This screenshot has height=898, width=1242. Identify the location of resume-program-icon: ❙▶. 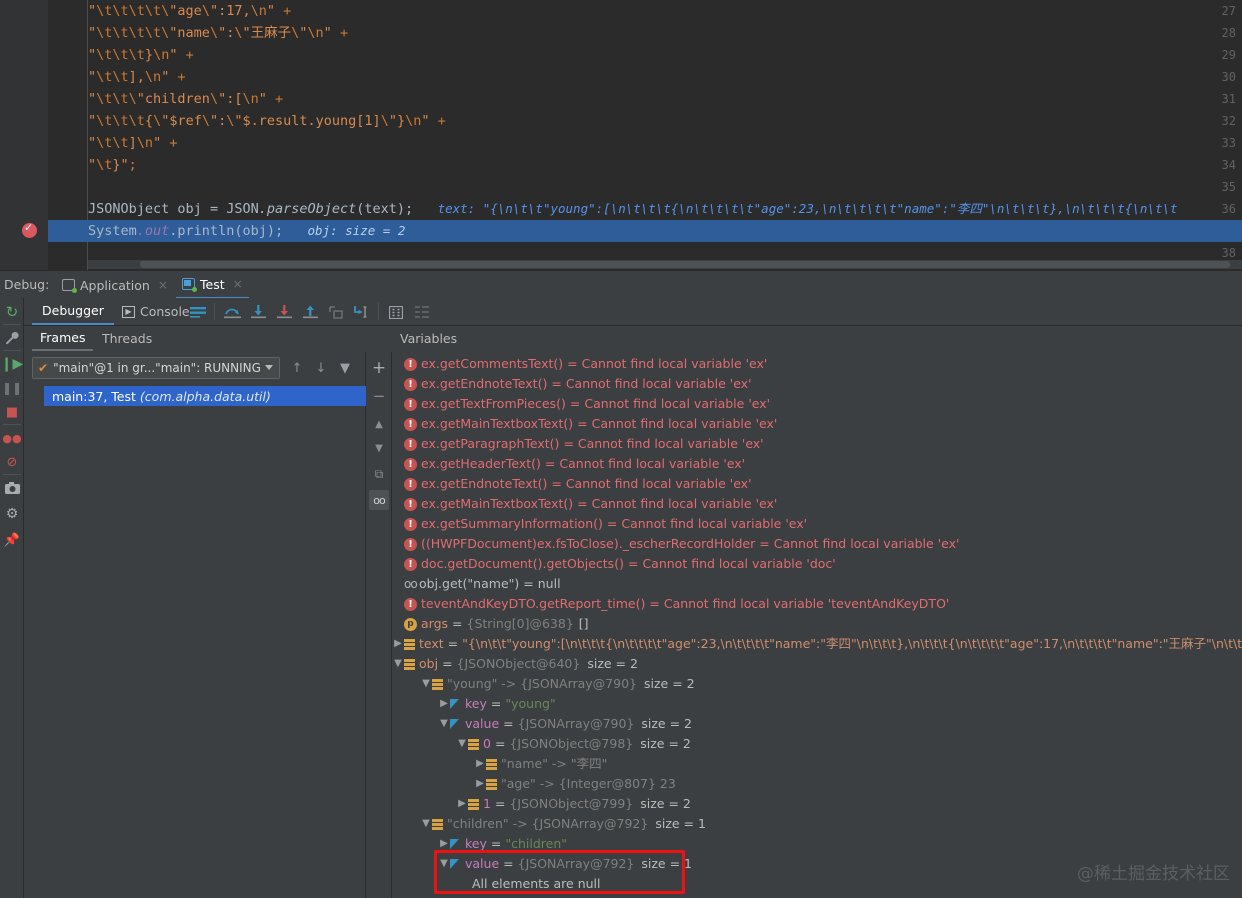
(12, 364).